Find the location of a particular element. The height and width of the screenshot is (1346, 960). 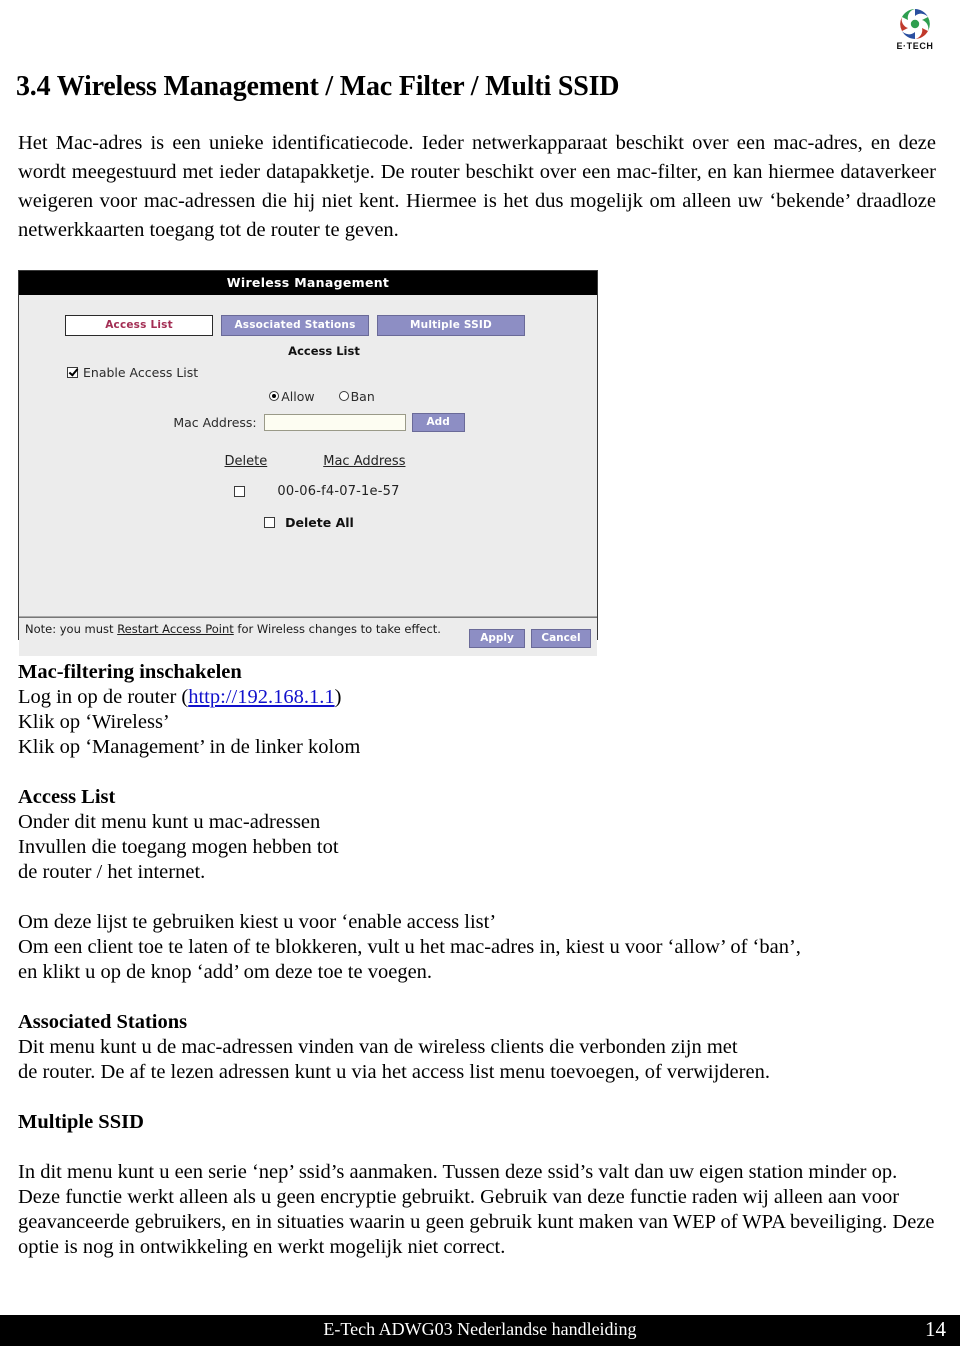

table-row: 00-06-f4-07-1e-57 is located at coordinates (308, 491).